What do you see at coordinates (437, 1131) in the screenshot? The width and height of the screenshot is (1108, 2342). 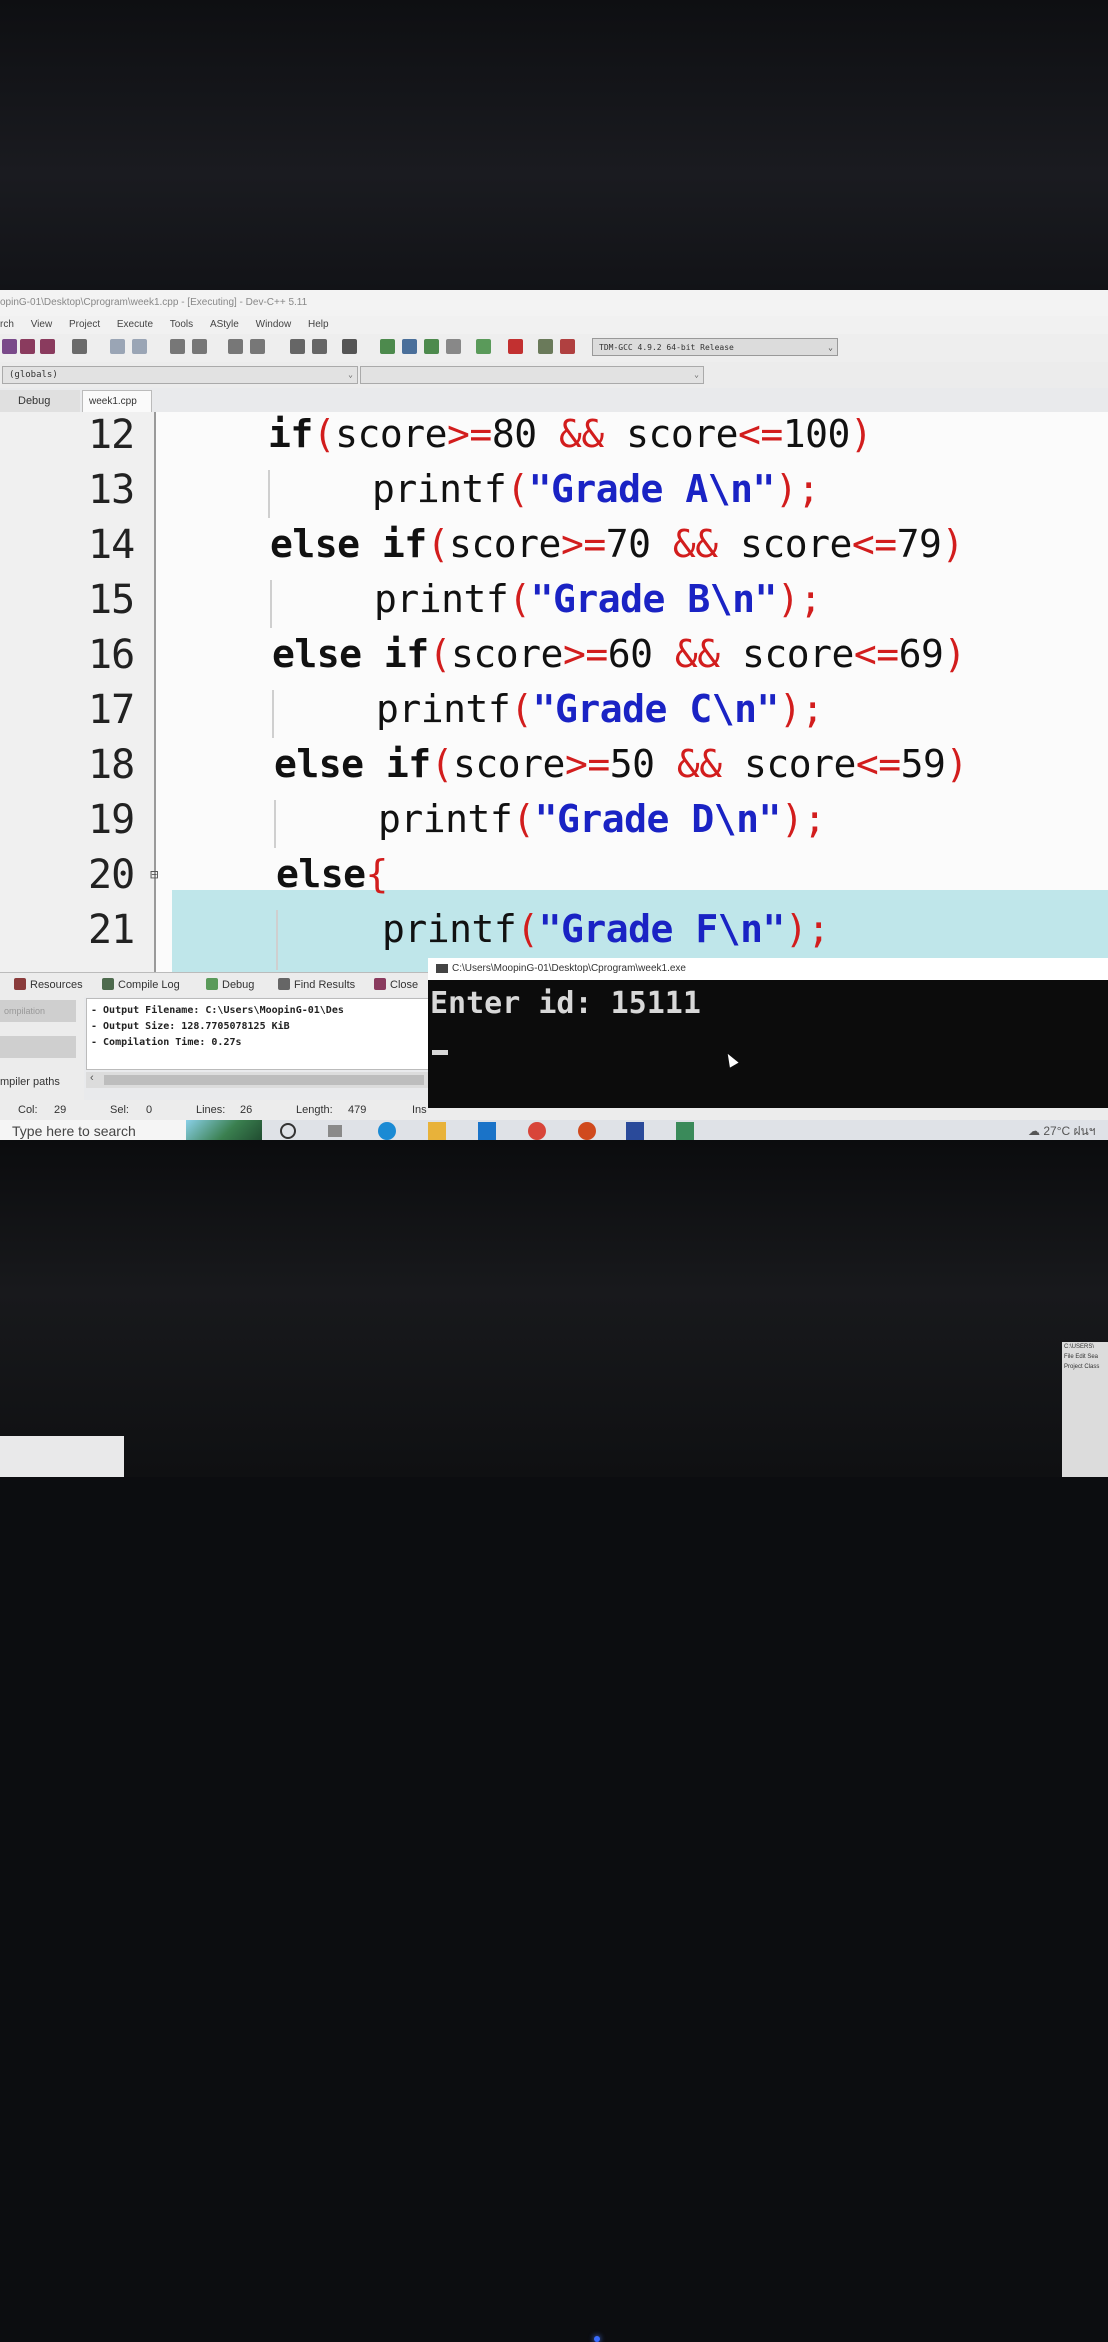 I see `file-explorer-icon` at bounding box center [437, 1131].